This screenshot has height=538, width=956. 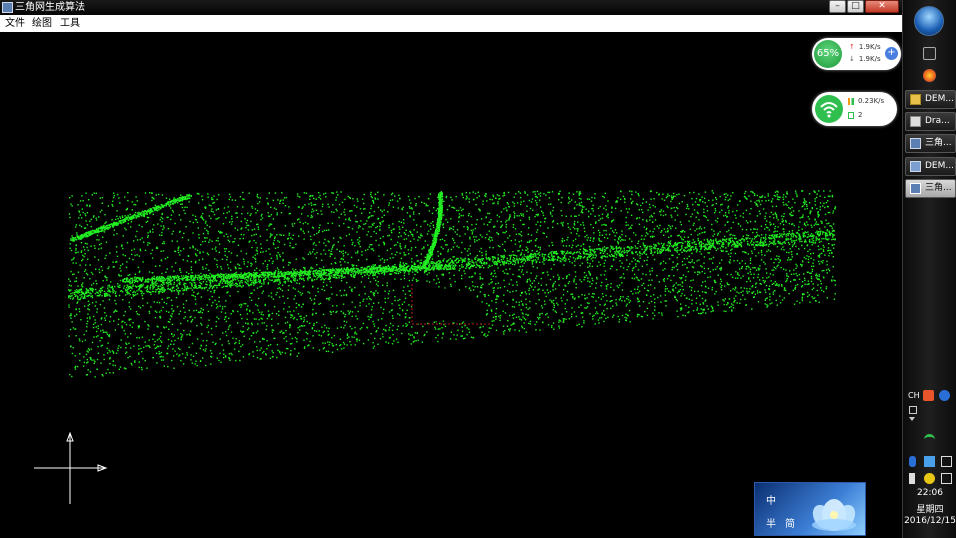 What do you see at coordinates (771, 499) in the screenshot?
I see `ime-language-toggle: 中` at bounding box center [771, 499].